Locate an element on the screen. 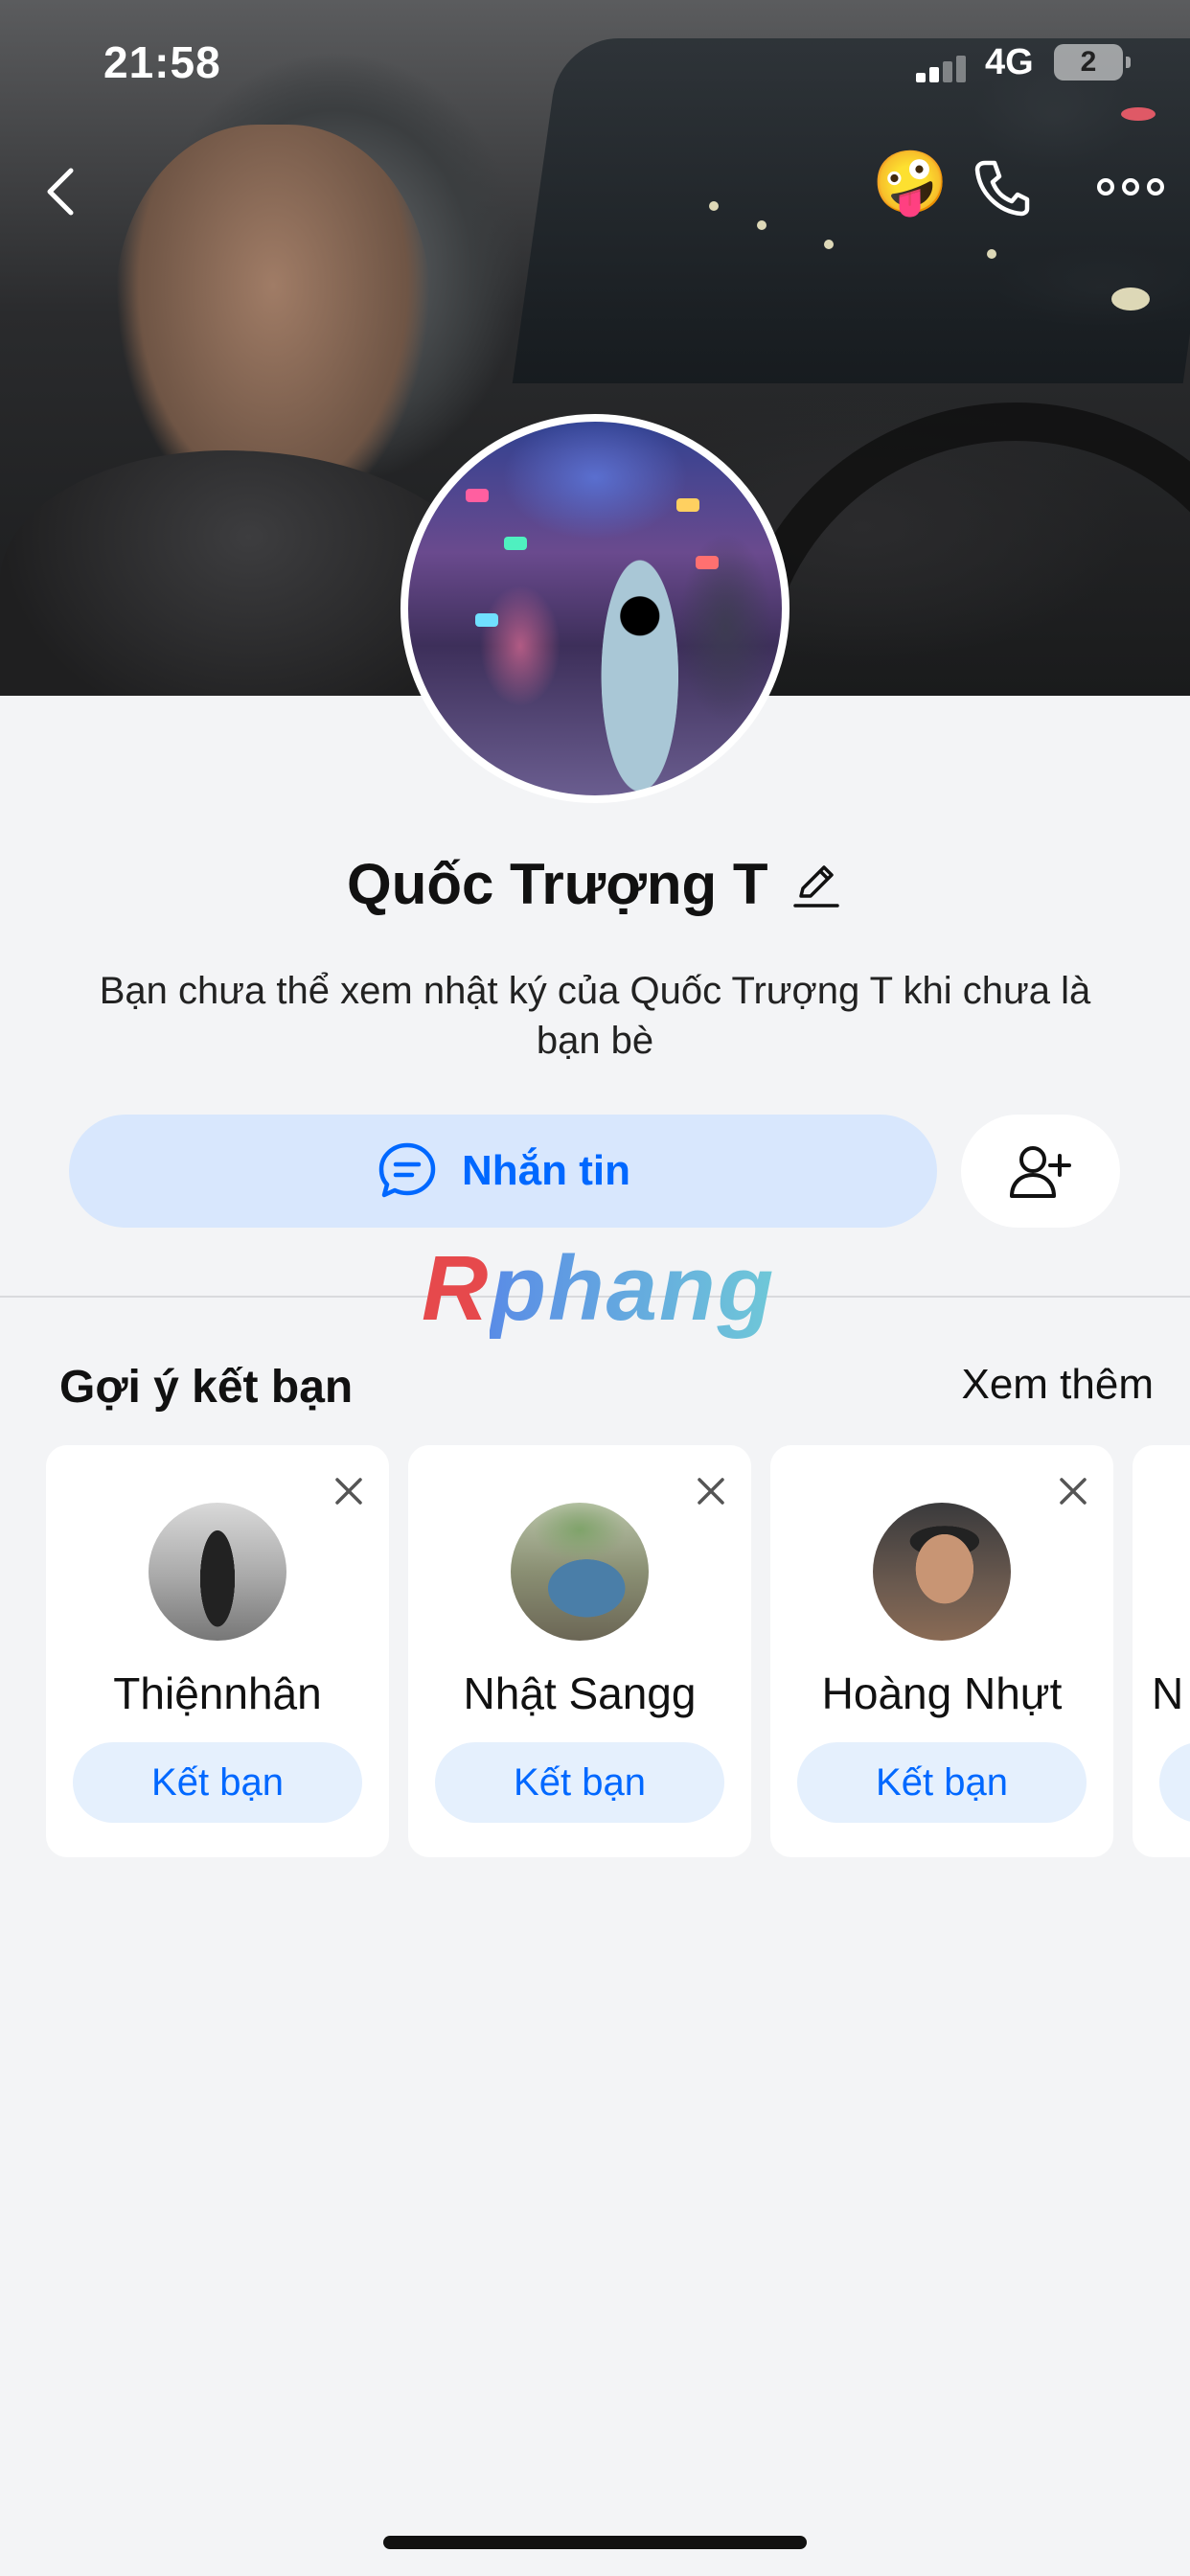 This screenshot has height=2576, width=1190. cover-steering-wheel is located at coordinates (959, 549).